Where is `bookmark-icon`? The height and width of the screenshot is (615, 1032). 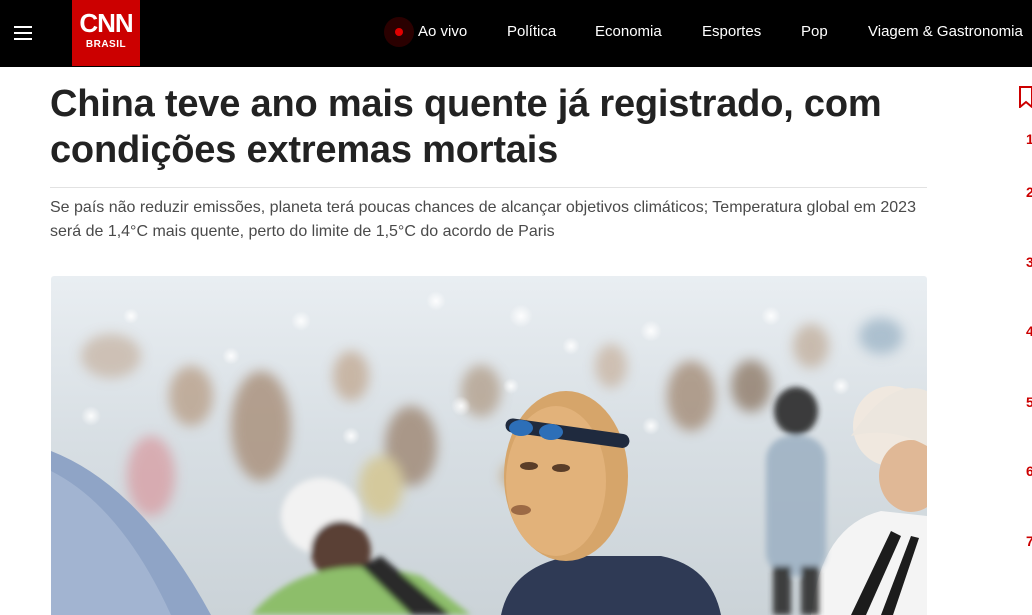 bookmark-icon is located at coordinates (1025, 97).